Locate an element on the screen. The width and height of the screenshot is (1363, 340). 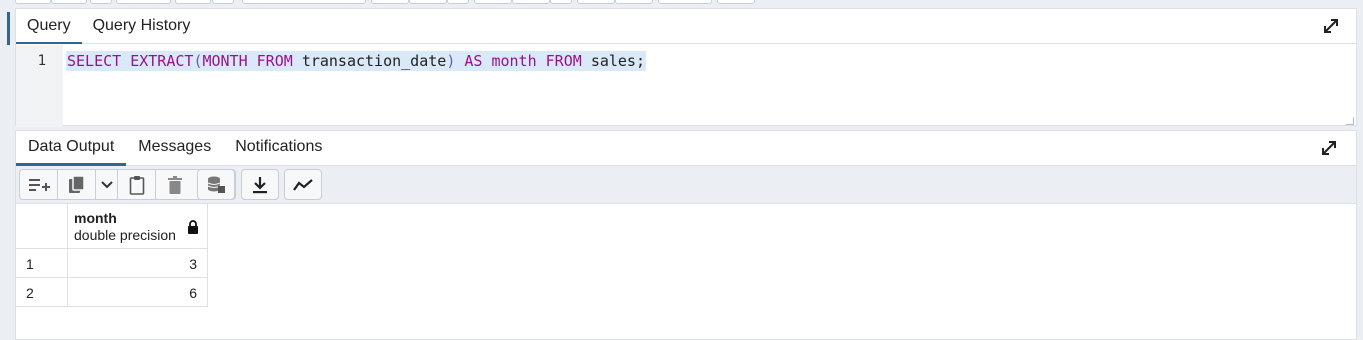
tab-query-history: Query History is located at coordinates (142, 26).